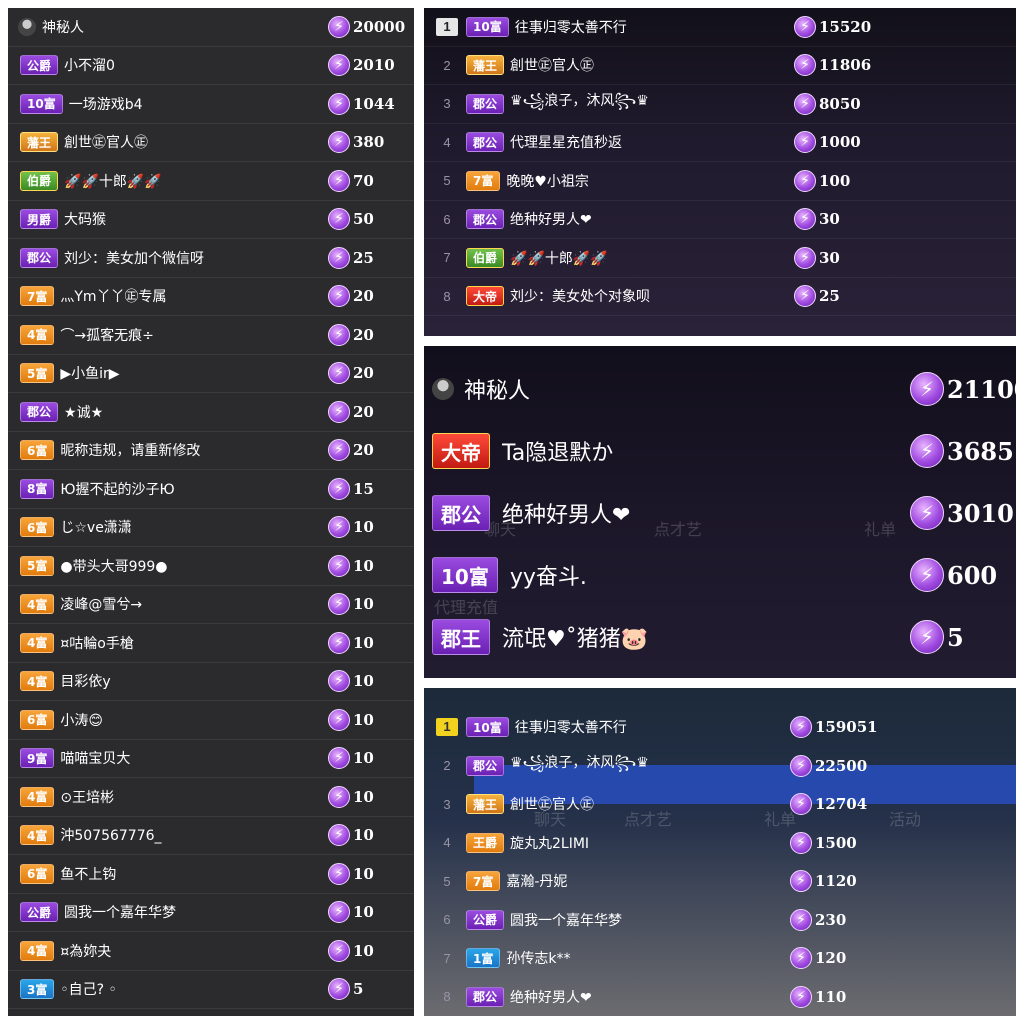 The image size is (1024, 1024). I want to click on user-name: 刘少：美女处个对象呗, so click(763, 296).